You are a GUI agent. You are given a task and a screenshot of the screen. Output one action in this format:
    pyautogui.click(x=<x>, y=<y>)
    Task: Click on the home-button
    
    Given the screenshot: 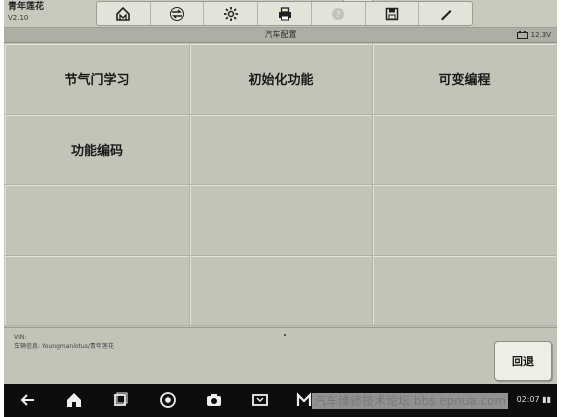 What is the action you would take?
    pyautogui.click(x=124, y=13)
    